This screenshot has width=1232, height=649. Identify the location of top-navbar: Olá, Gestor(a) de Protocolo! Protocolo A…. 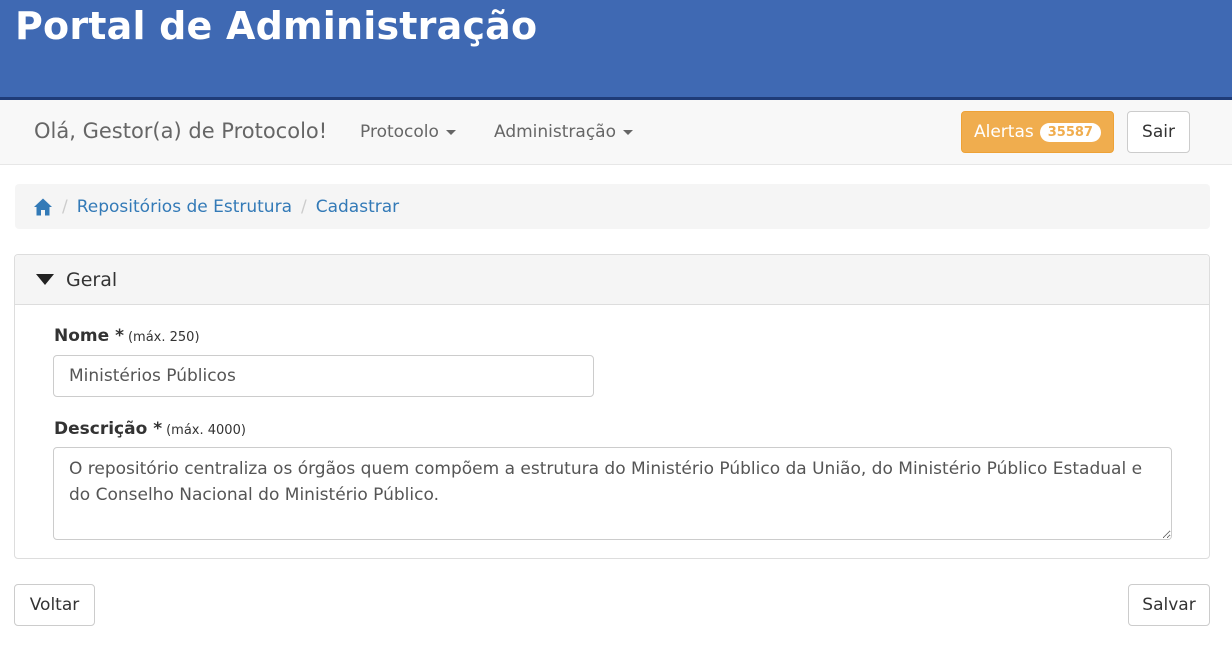
(616, 132).